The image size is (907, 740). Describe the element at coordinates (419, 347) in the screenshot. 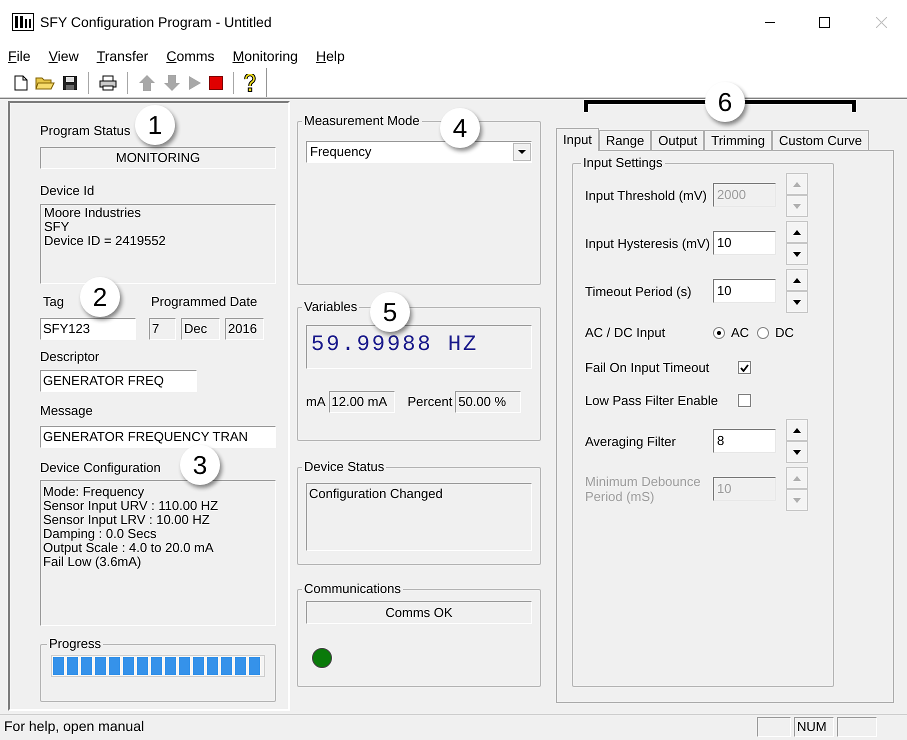

I see `reading-display: 59.99988 HZ` at that location.